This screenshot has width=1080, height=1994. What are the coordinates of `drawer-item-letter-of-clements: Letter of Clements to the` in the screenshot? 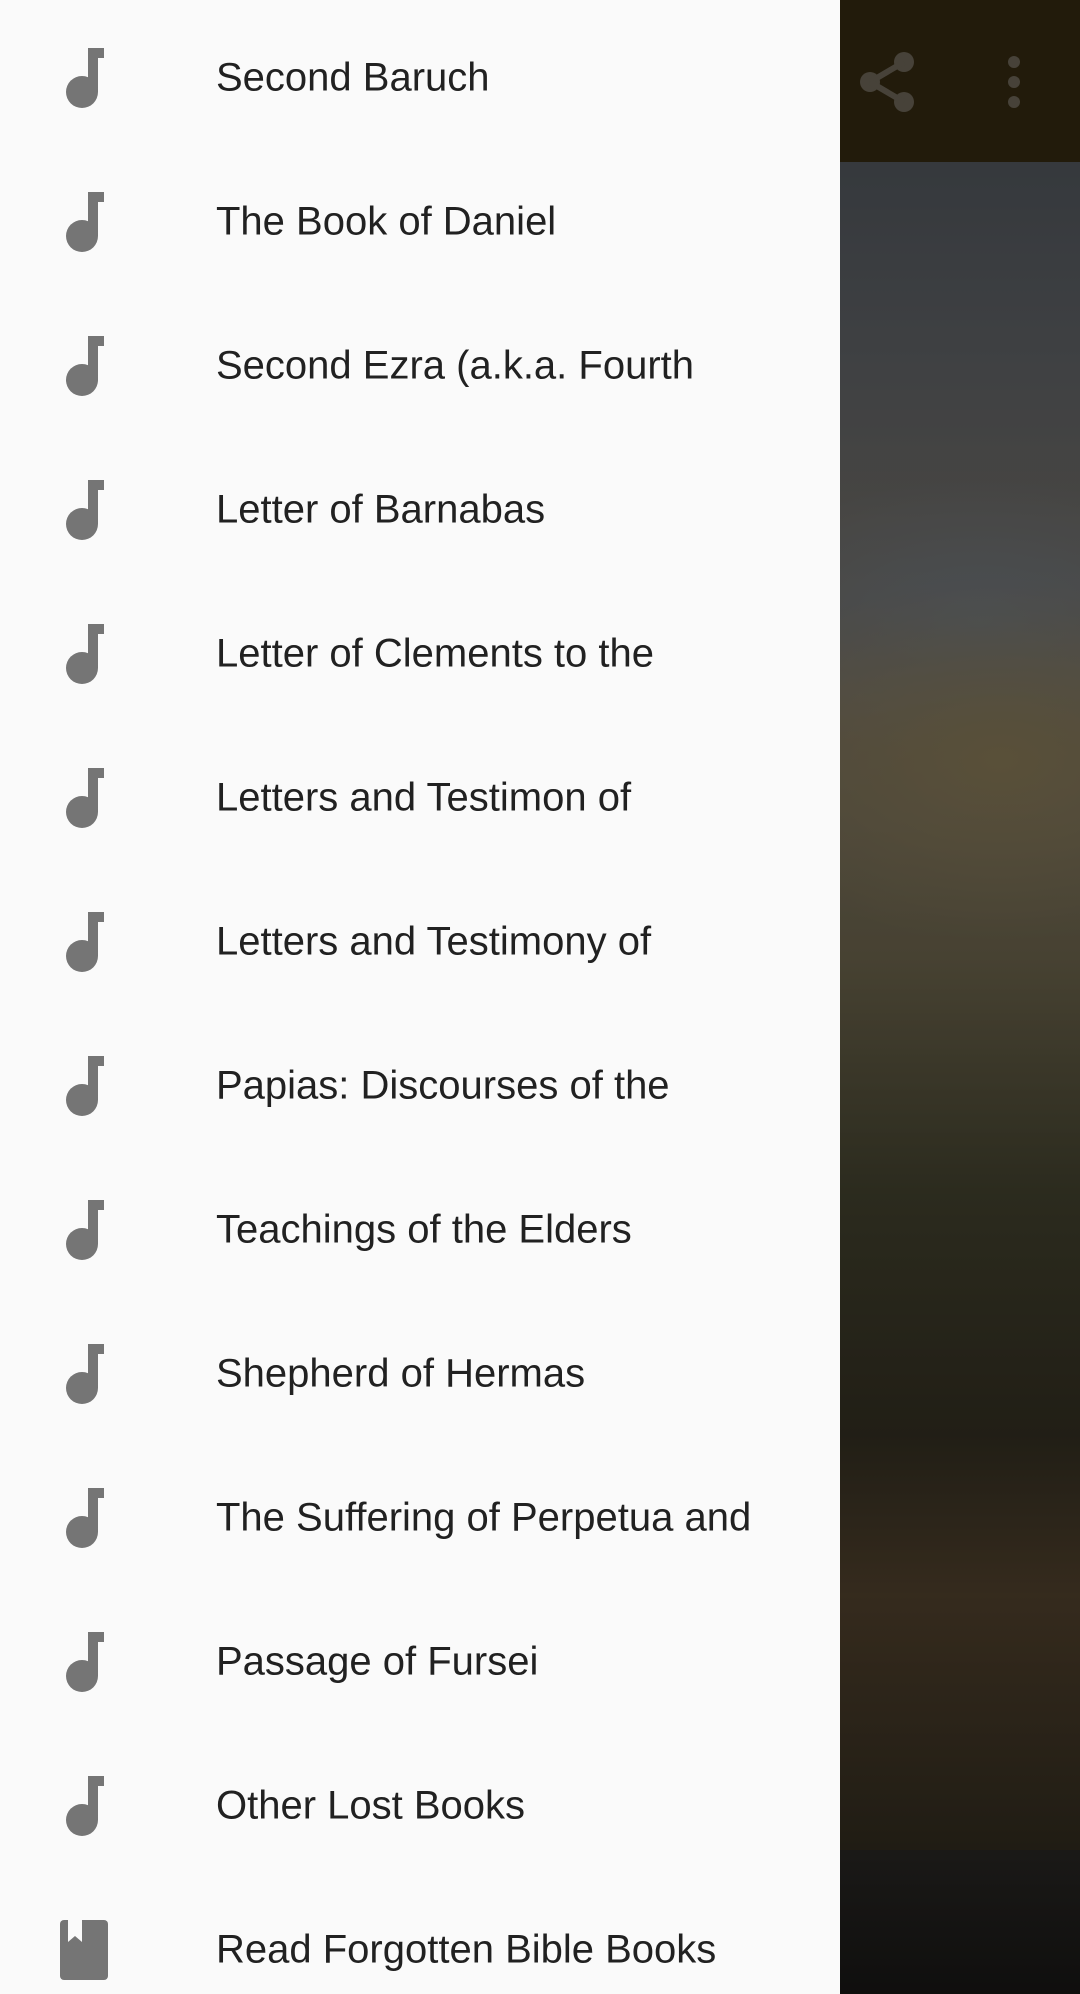 It's located at (420, 654).